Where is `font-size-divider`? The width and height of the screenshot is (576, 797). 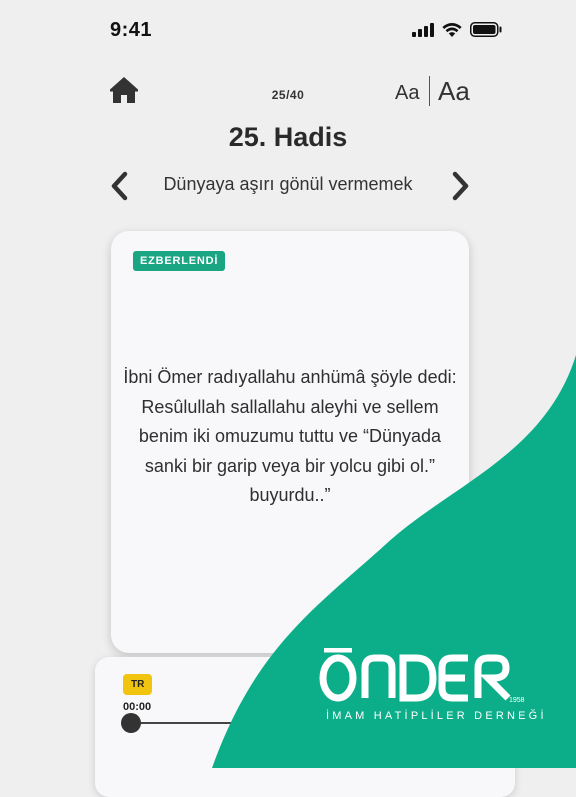 font-size-divider is located at coordinates (429, 91).